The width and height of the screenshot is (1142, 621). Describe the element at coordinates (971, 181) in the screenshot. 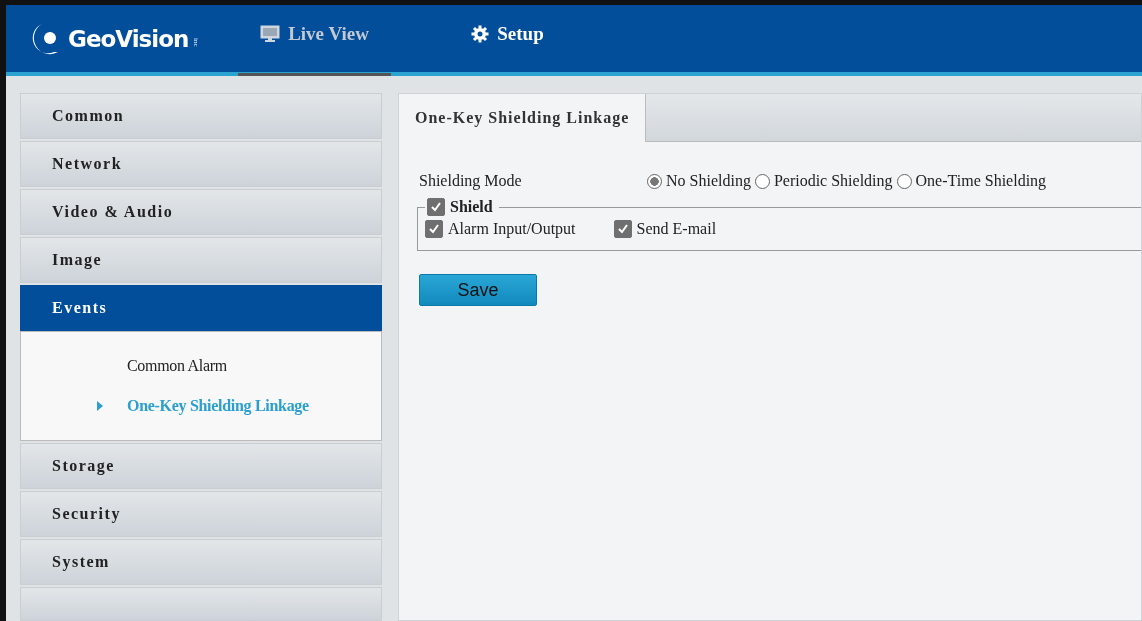

I see `radio-option: One-Time Shielding` at that location.